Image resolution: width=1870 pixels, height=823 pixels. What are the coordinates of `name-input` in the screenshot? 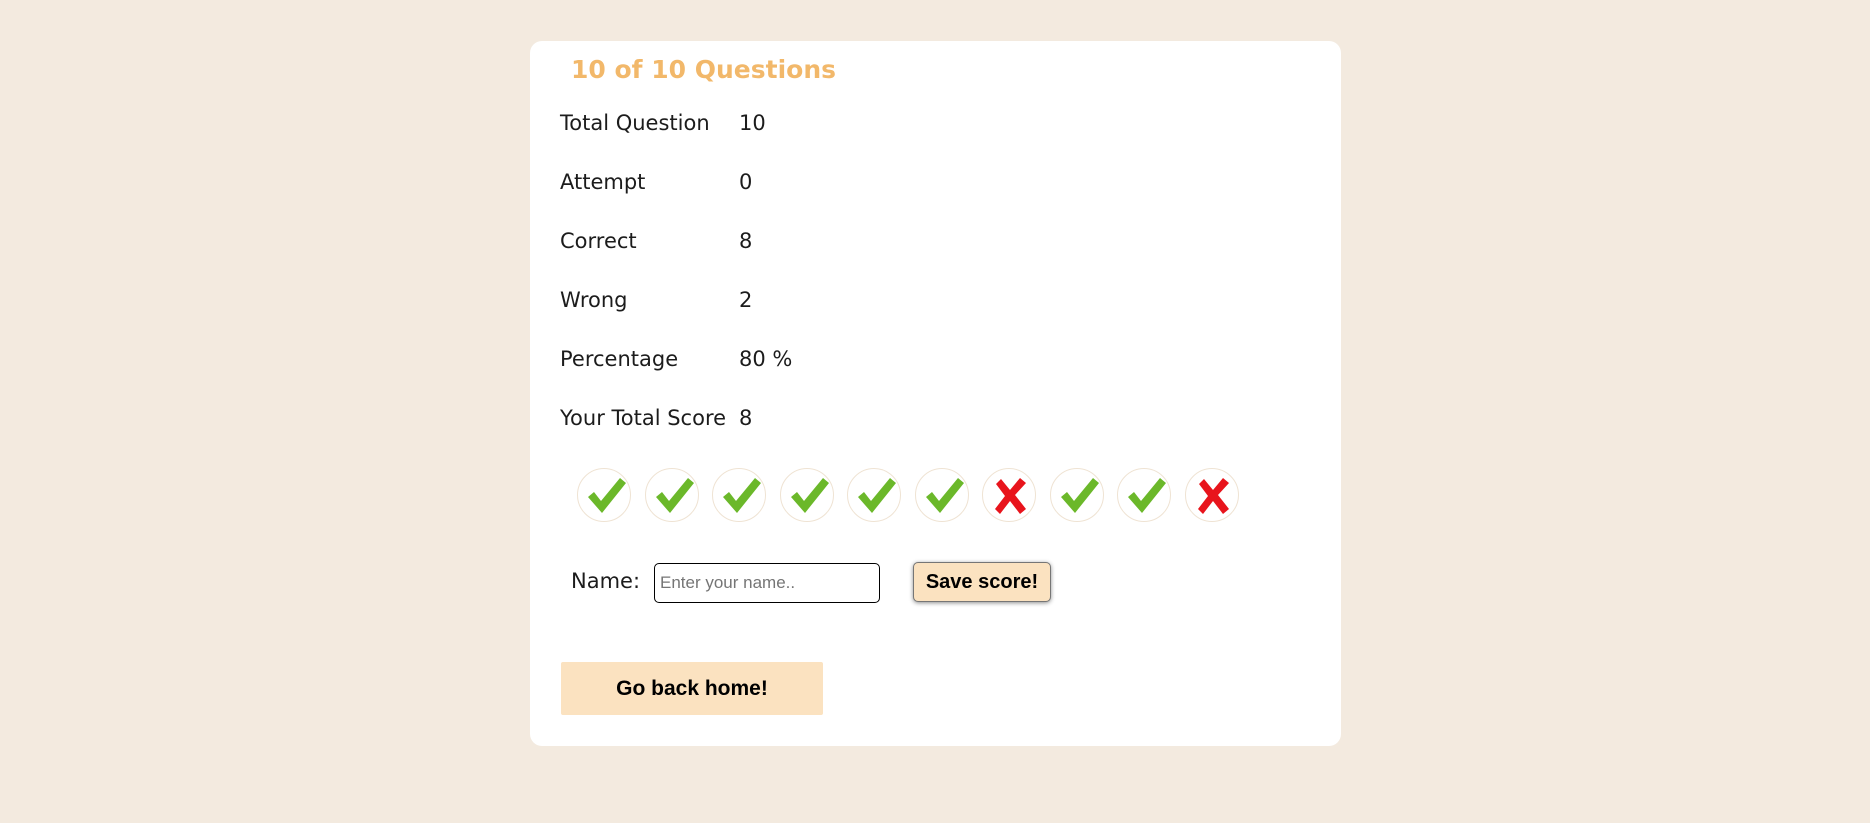 It's located at (767, 583).